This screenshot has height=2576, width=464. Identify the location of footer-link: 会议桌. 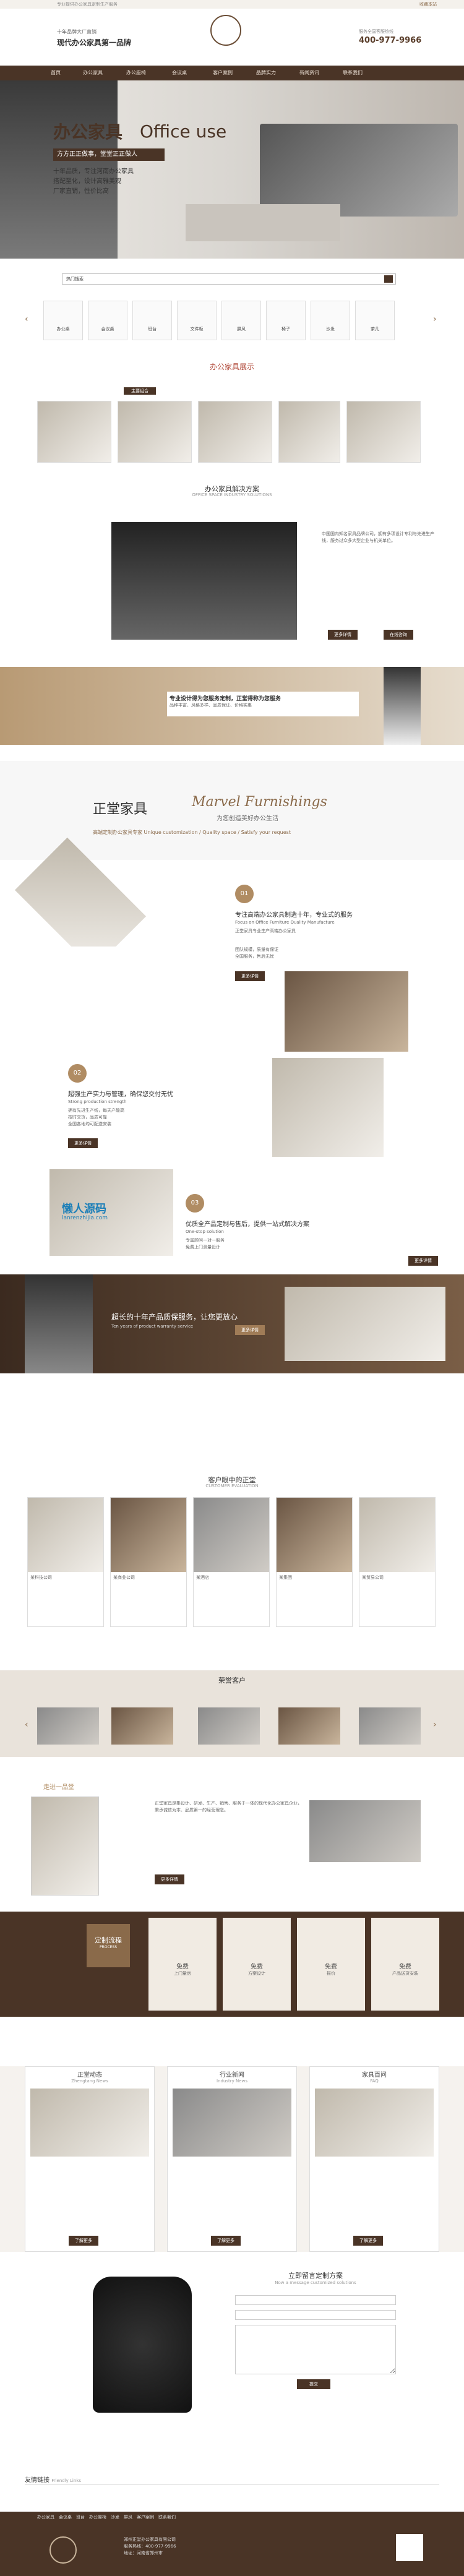
(65, 2517).